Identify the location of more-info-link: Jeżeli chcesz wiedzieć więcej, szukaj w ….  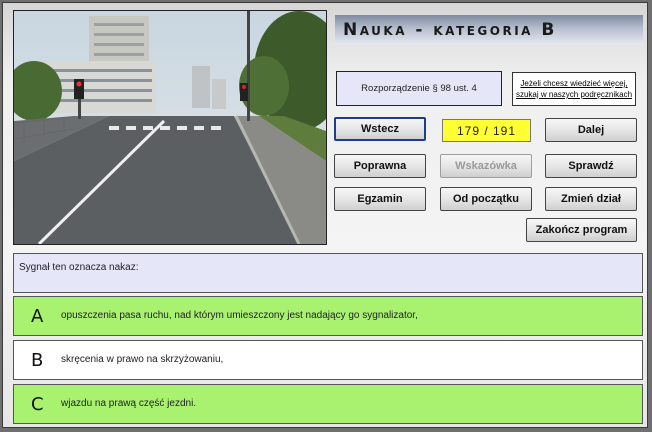
(574, 89).